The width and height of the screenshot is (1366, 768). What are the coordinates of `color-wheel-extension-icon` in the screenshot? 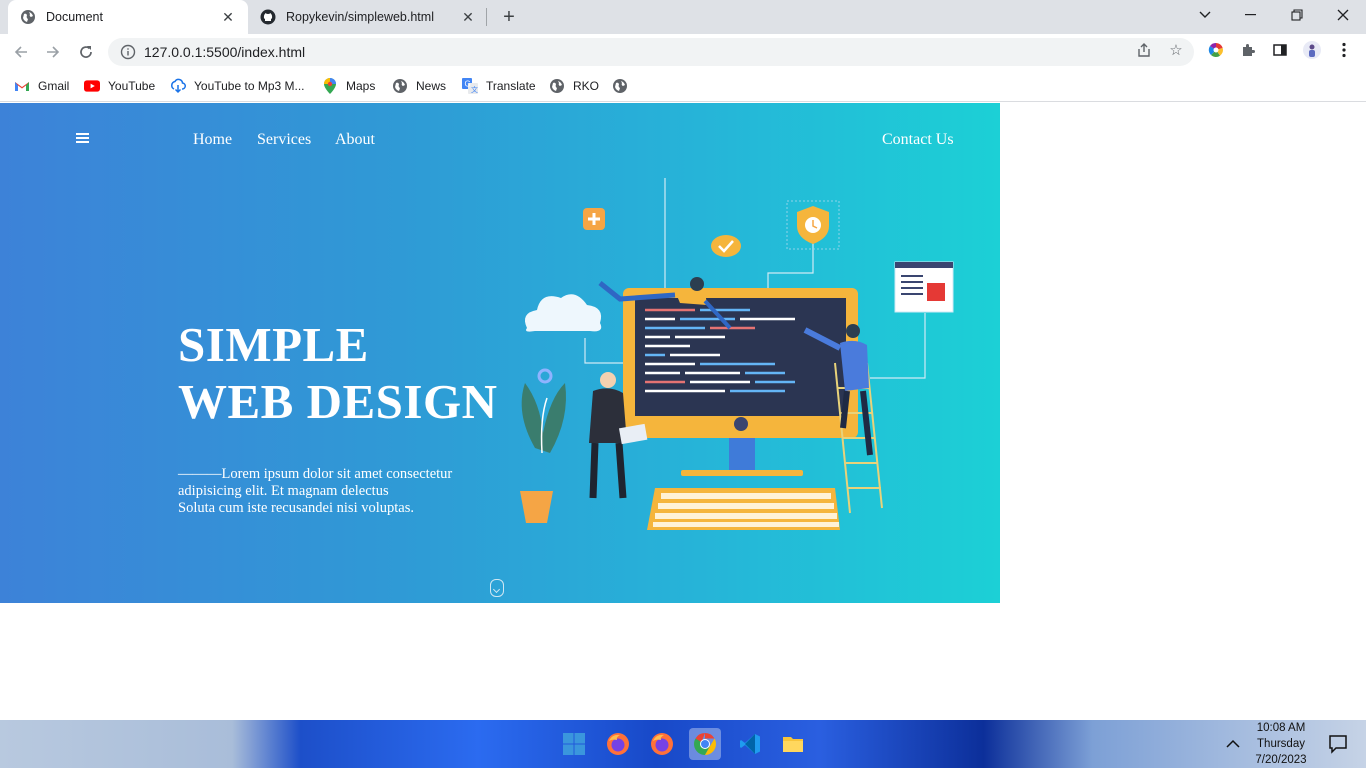 It's located at (1216, 50).